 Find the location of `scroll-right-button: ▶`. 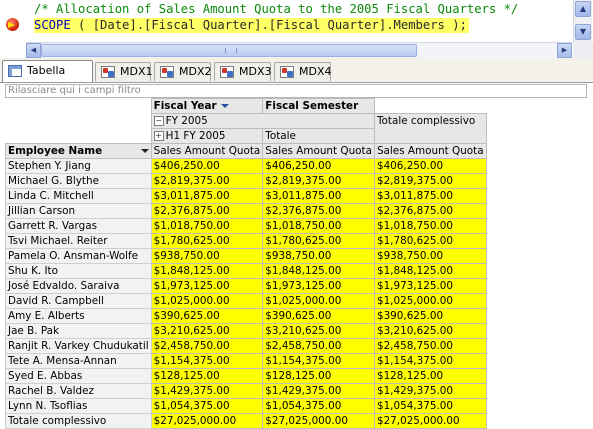

scroll-right-button: ▶ is located at coordinates (564, 50).